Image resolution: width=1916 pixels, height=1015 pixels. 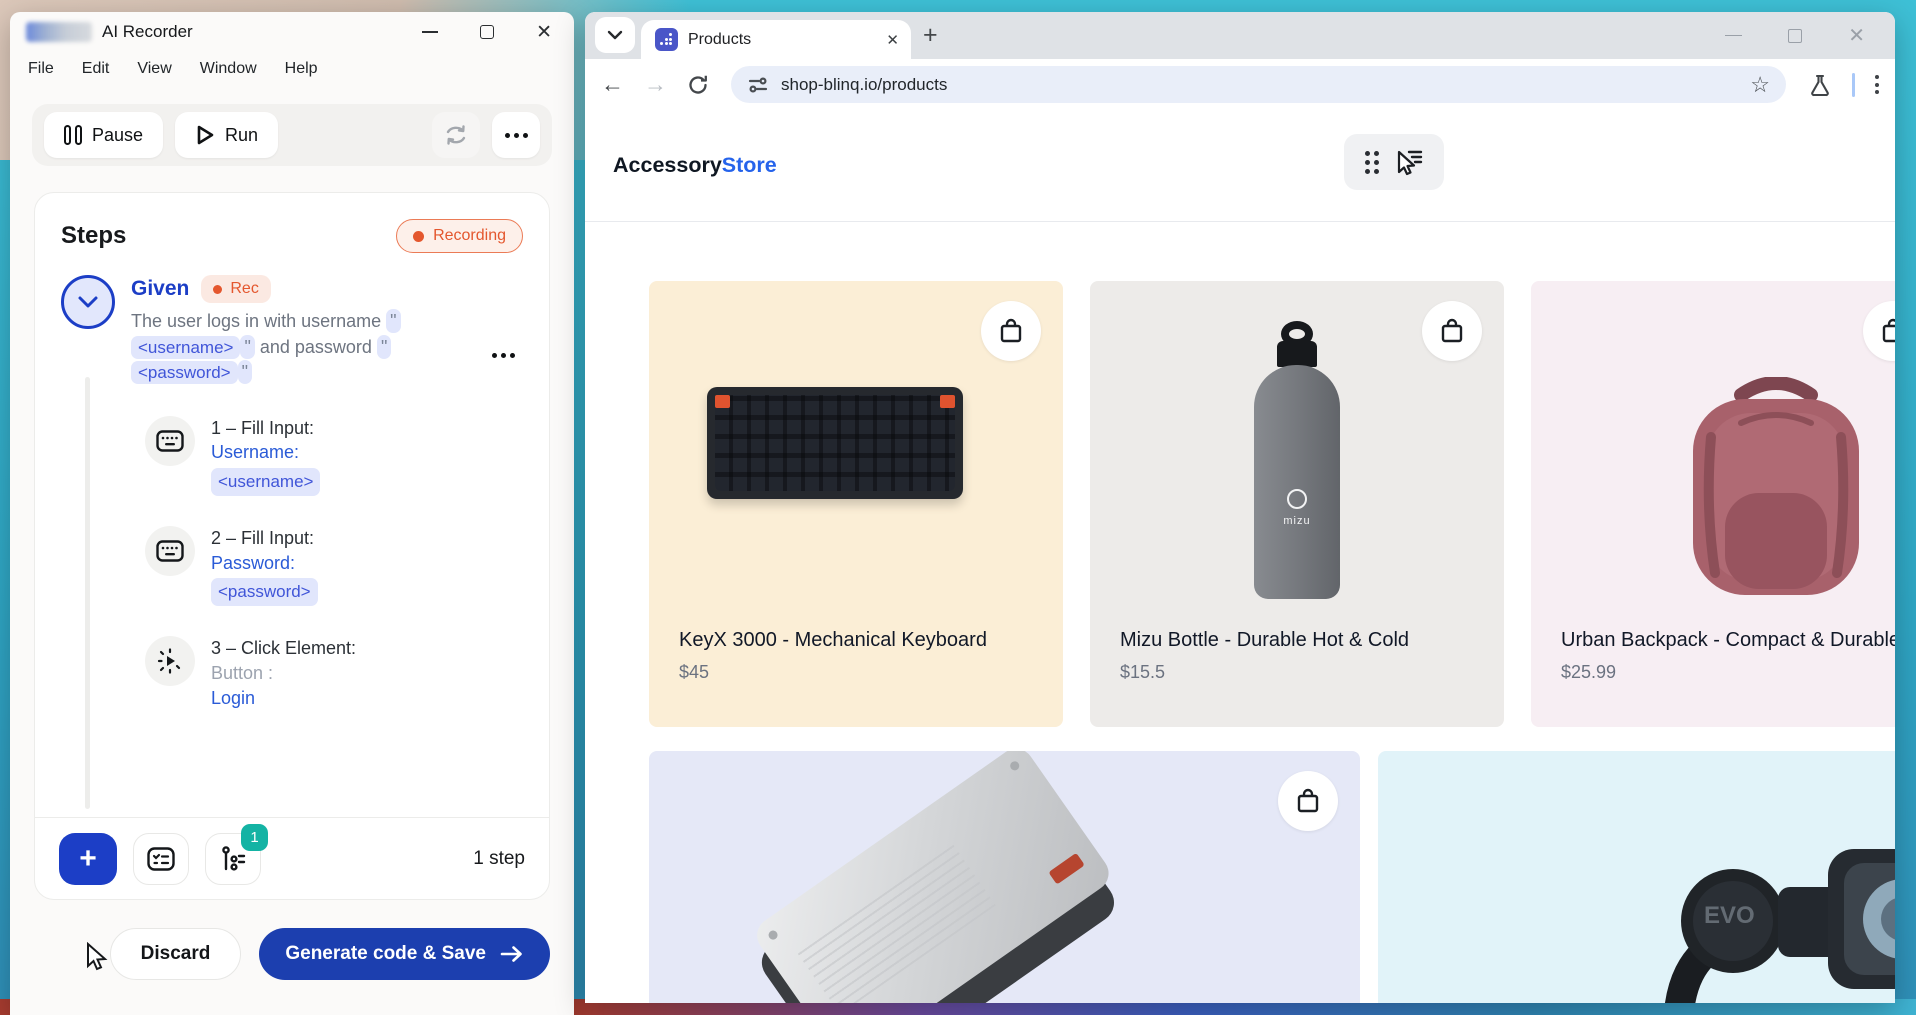 I want to click on menu-edit: Edit, so click(x=96, y=69).